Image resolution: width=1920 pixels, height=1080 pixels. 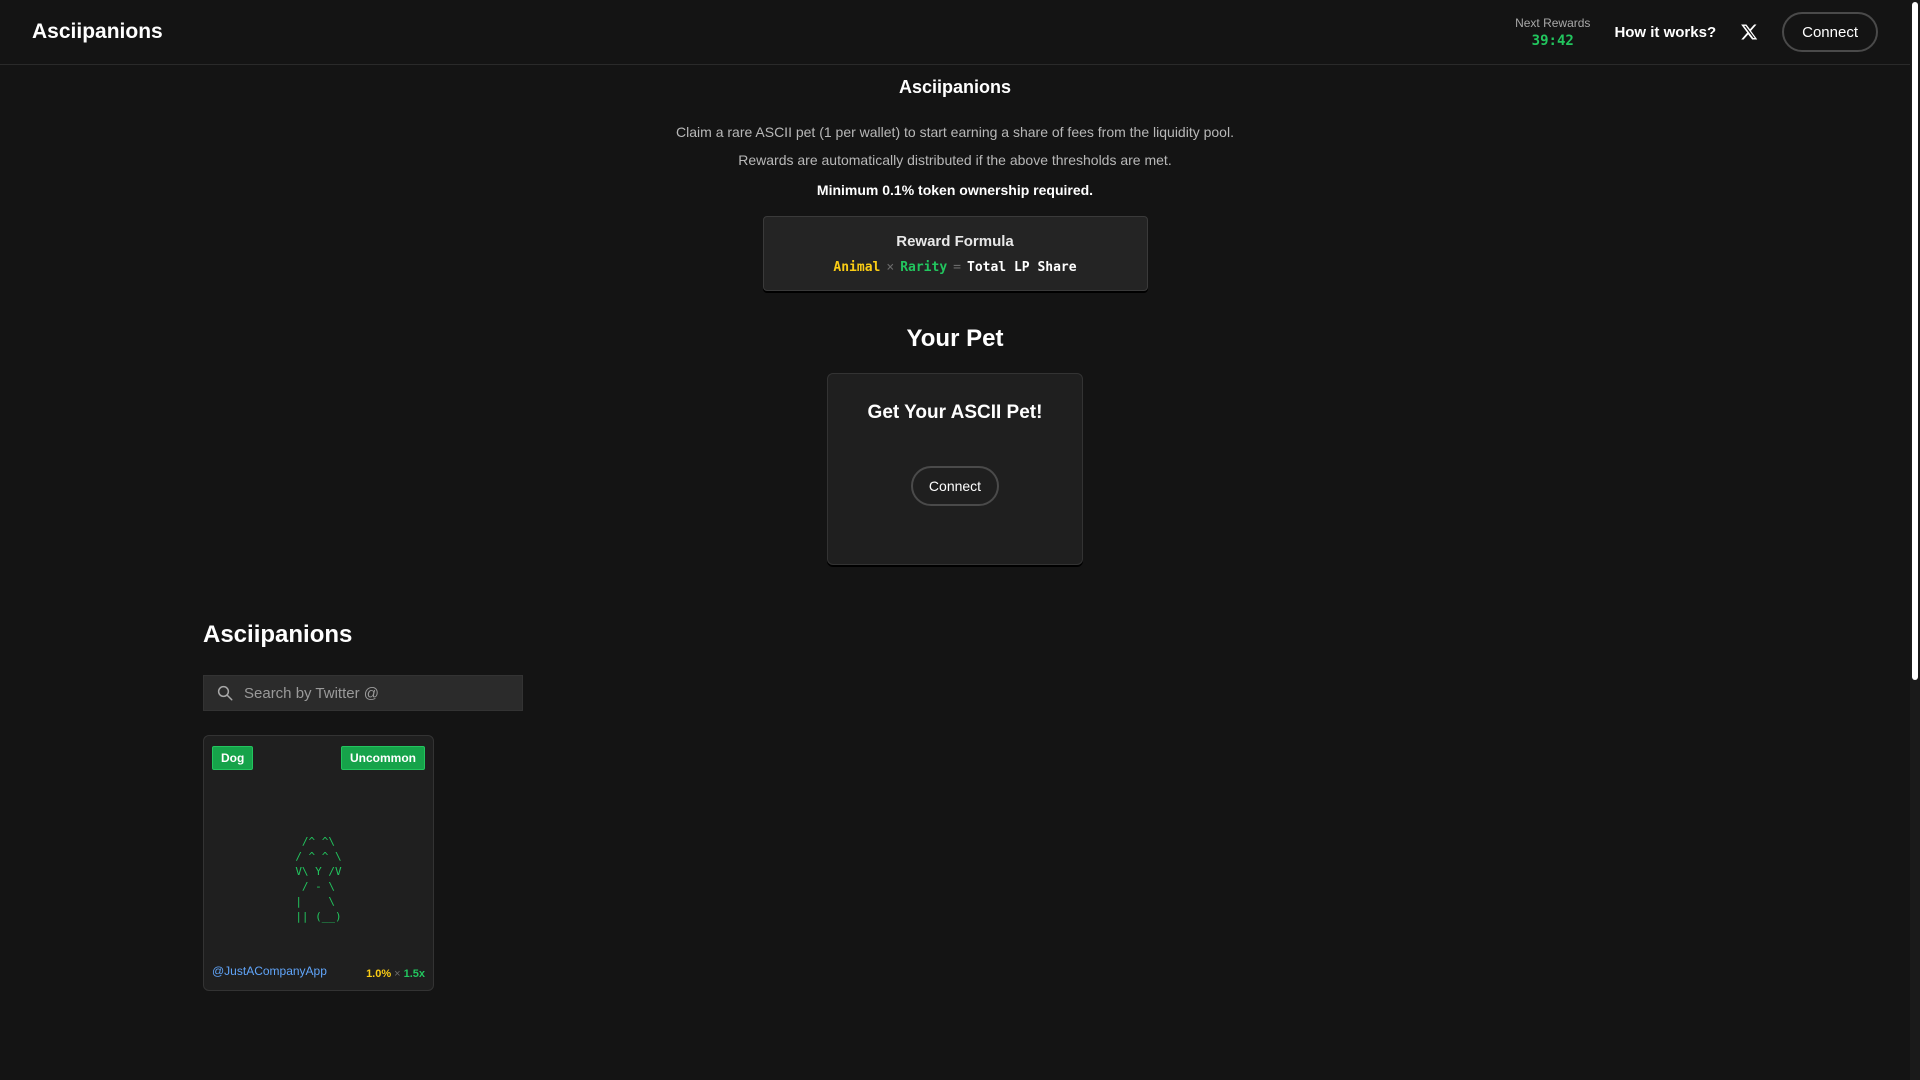 I want to click on your-pet-title: Your Pet, so click(x=955, y=338).